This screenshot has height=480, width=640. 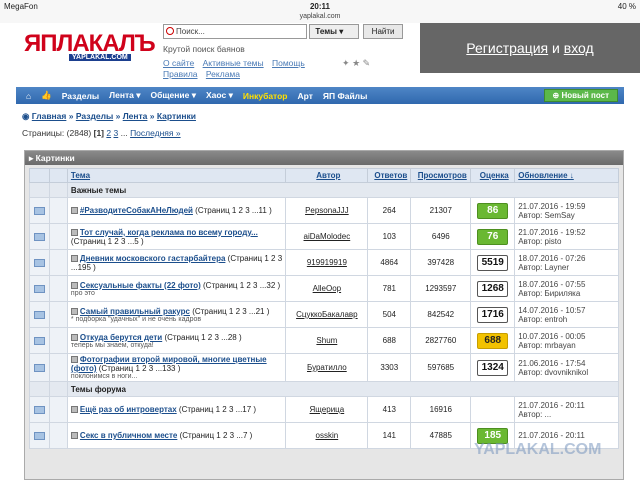 What do you see at coordinates (90, 45) in the screenshot?
I see `site-logo: ЯПЛАКАЛЪ YAPLAKAL.COM` at bounding box center [90, 45].